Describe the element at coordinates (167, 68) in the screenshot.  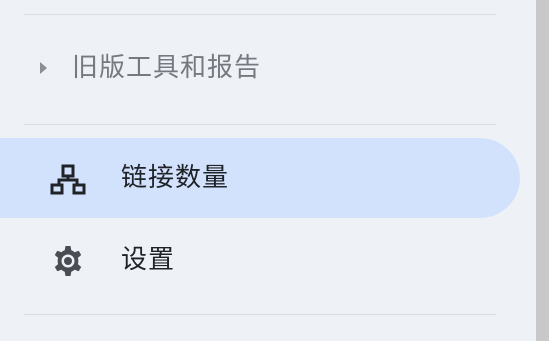
I see `legacy-tools-reports-label: 旧版工具和报告` at that location.